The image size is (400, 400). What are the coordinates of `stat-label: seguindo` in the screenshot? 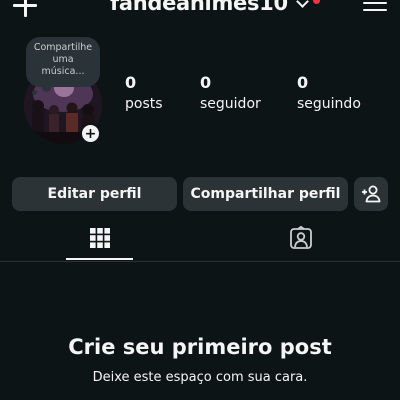 It's located at (329, 104).